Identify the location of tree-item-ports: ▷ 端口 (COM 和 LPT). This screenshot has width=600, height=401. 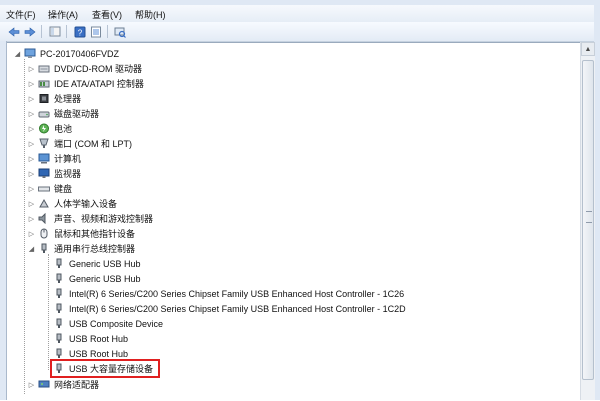
(79, 143).